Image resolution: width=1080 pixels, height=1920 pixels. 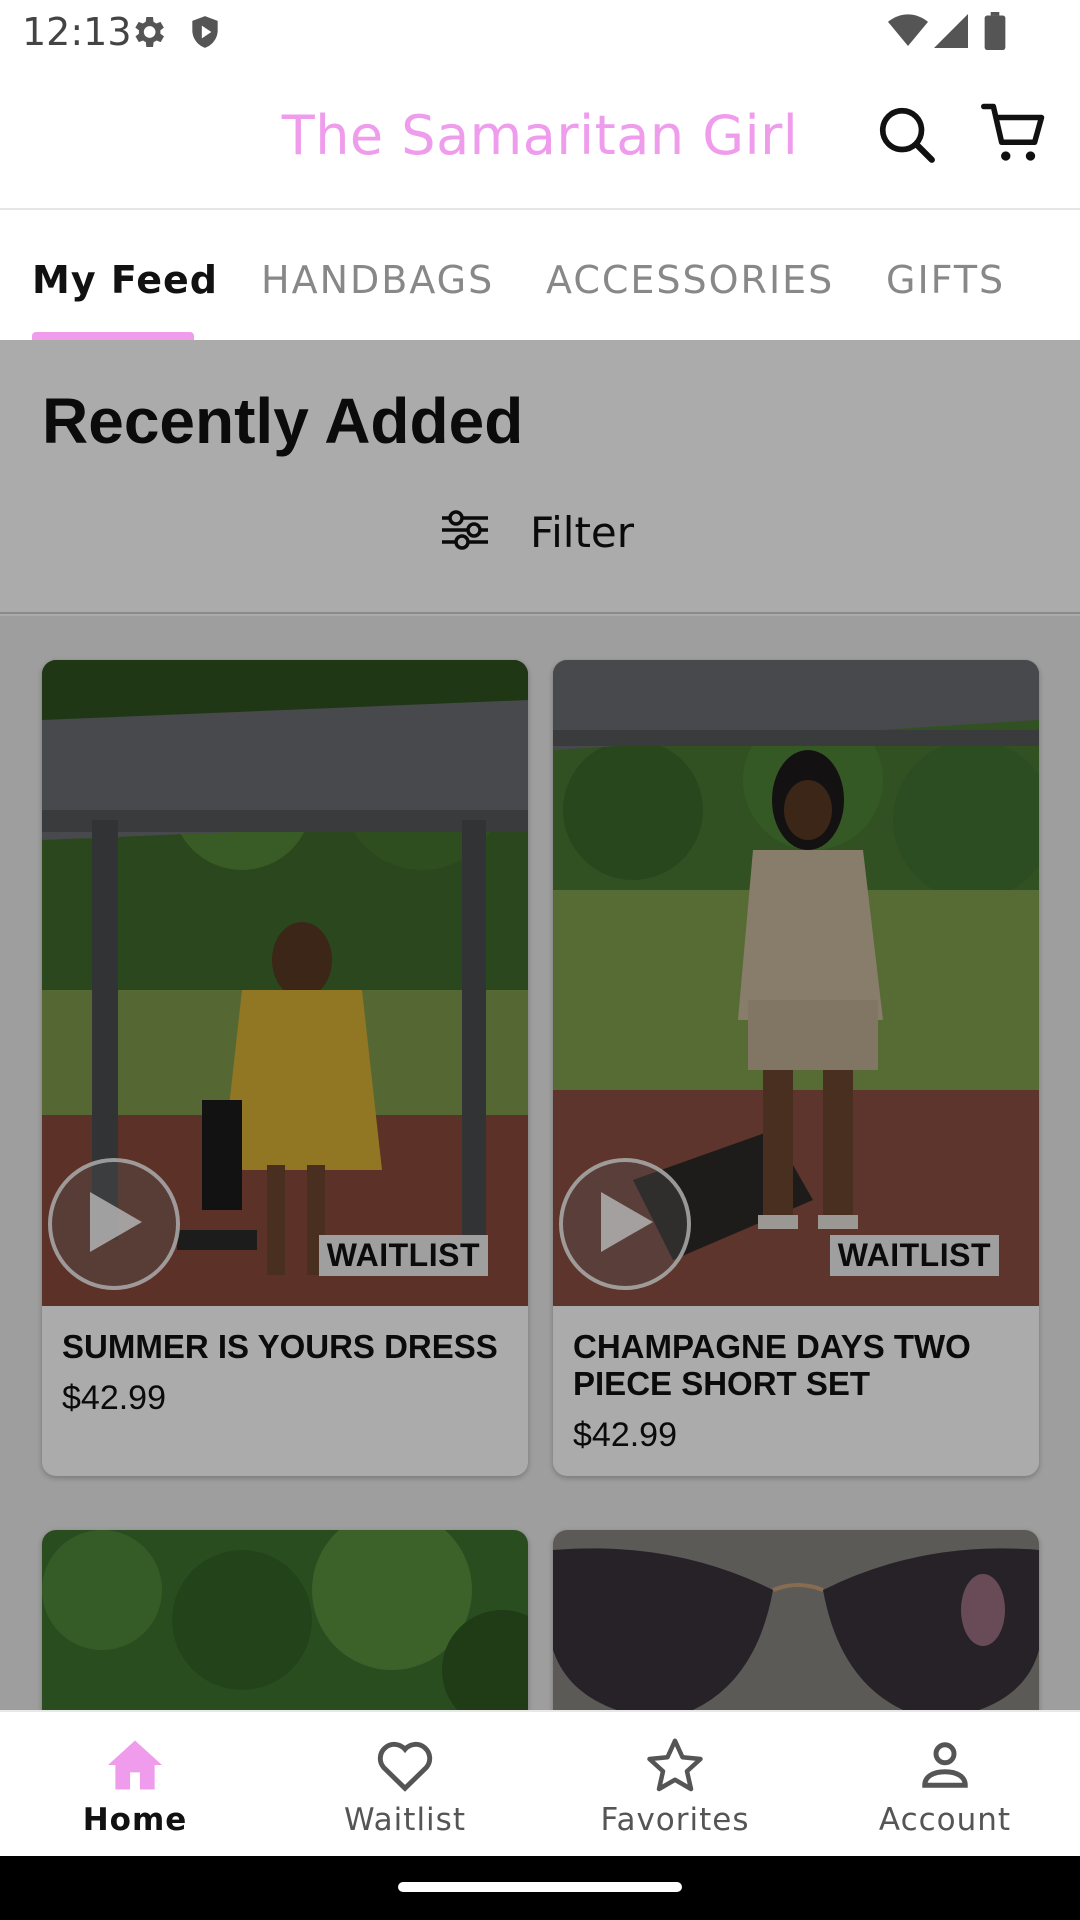 What do you see at coordinates (951, 33) in the screenshot?
I see `cell-signal-icon` at bounding box center [951, 33].